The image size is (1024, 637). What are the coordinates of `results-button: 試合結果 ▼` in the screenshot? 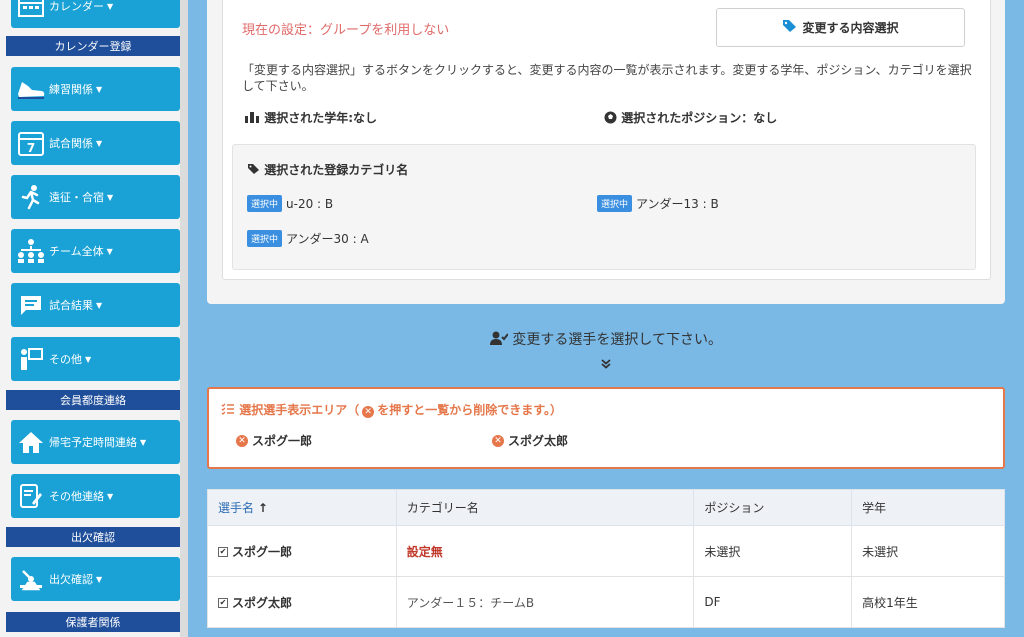 It's located at (95, 305).